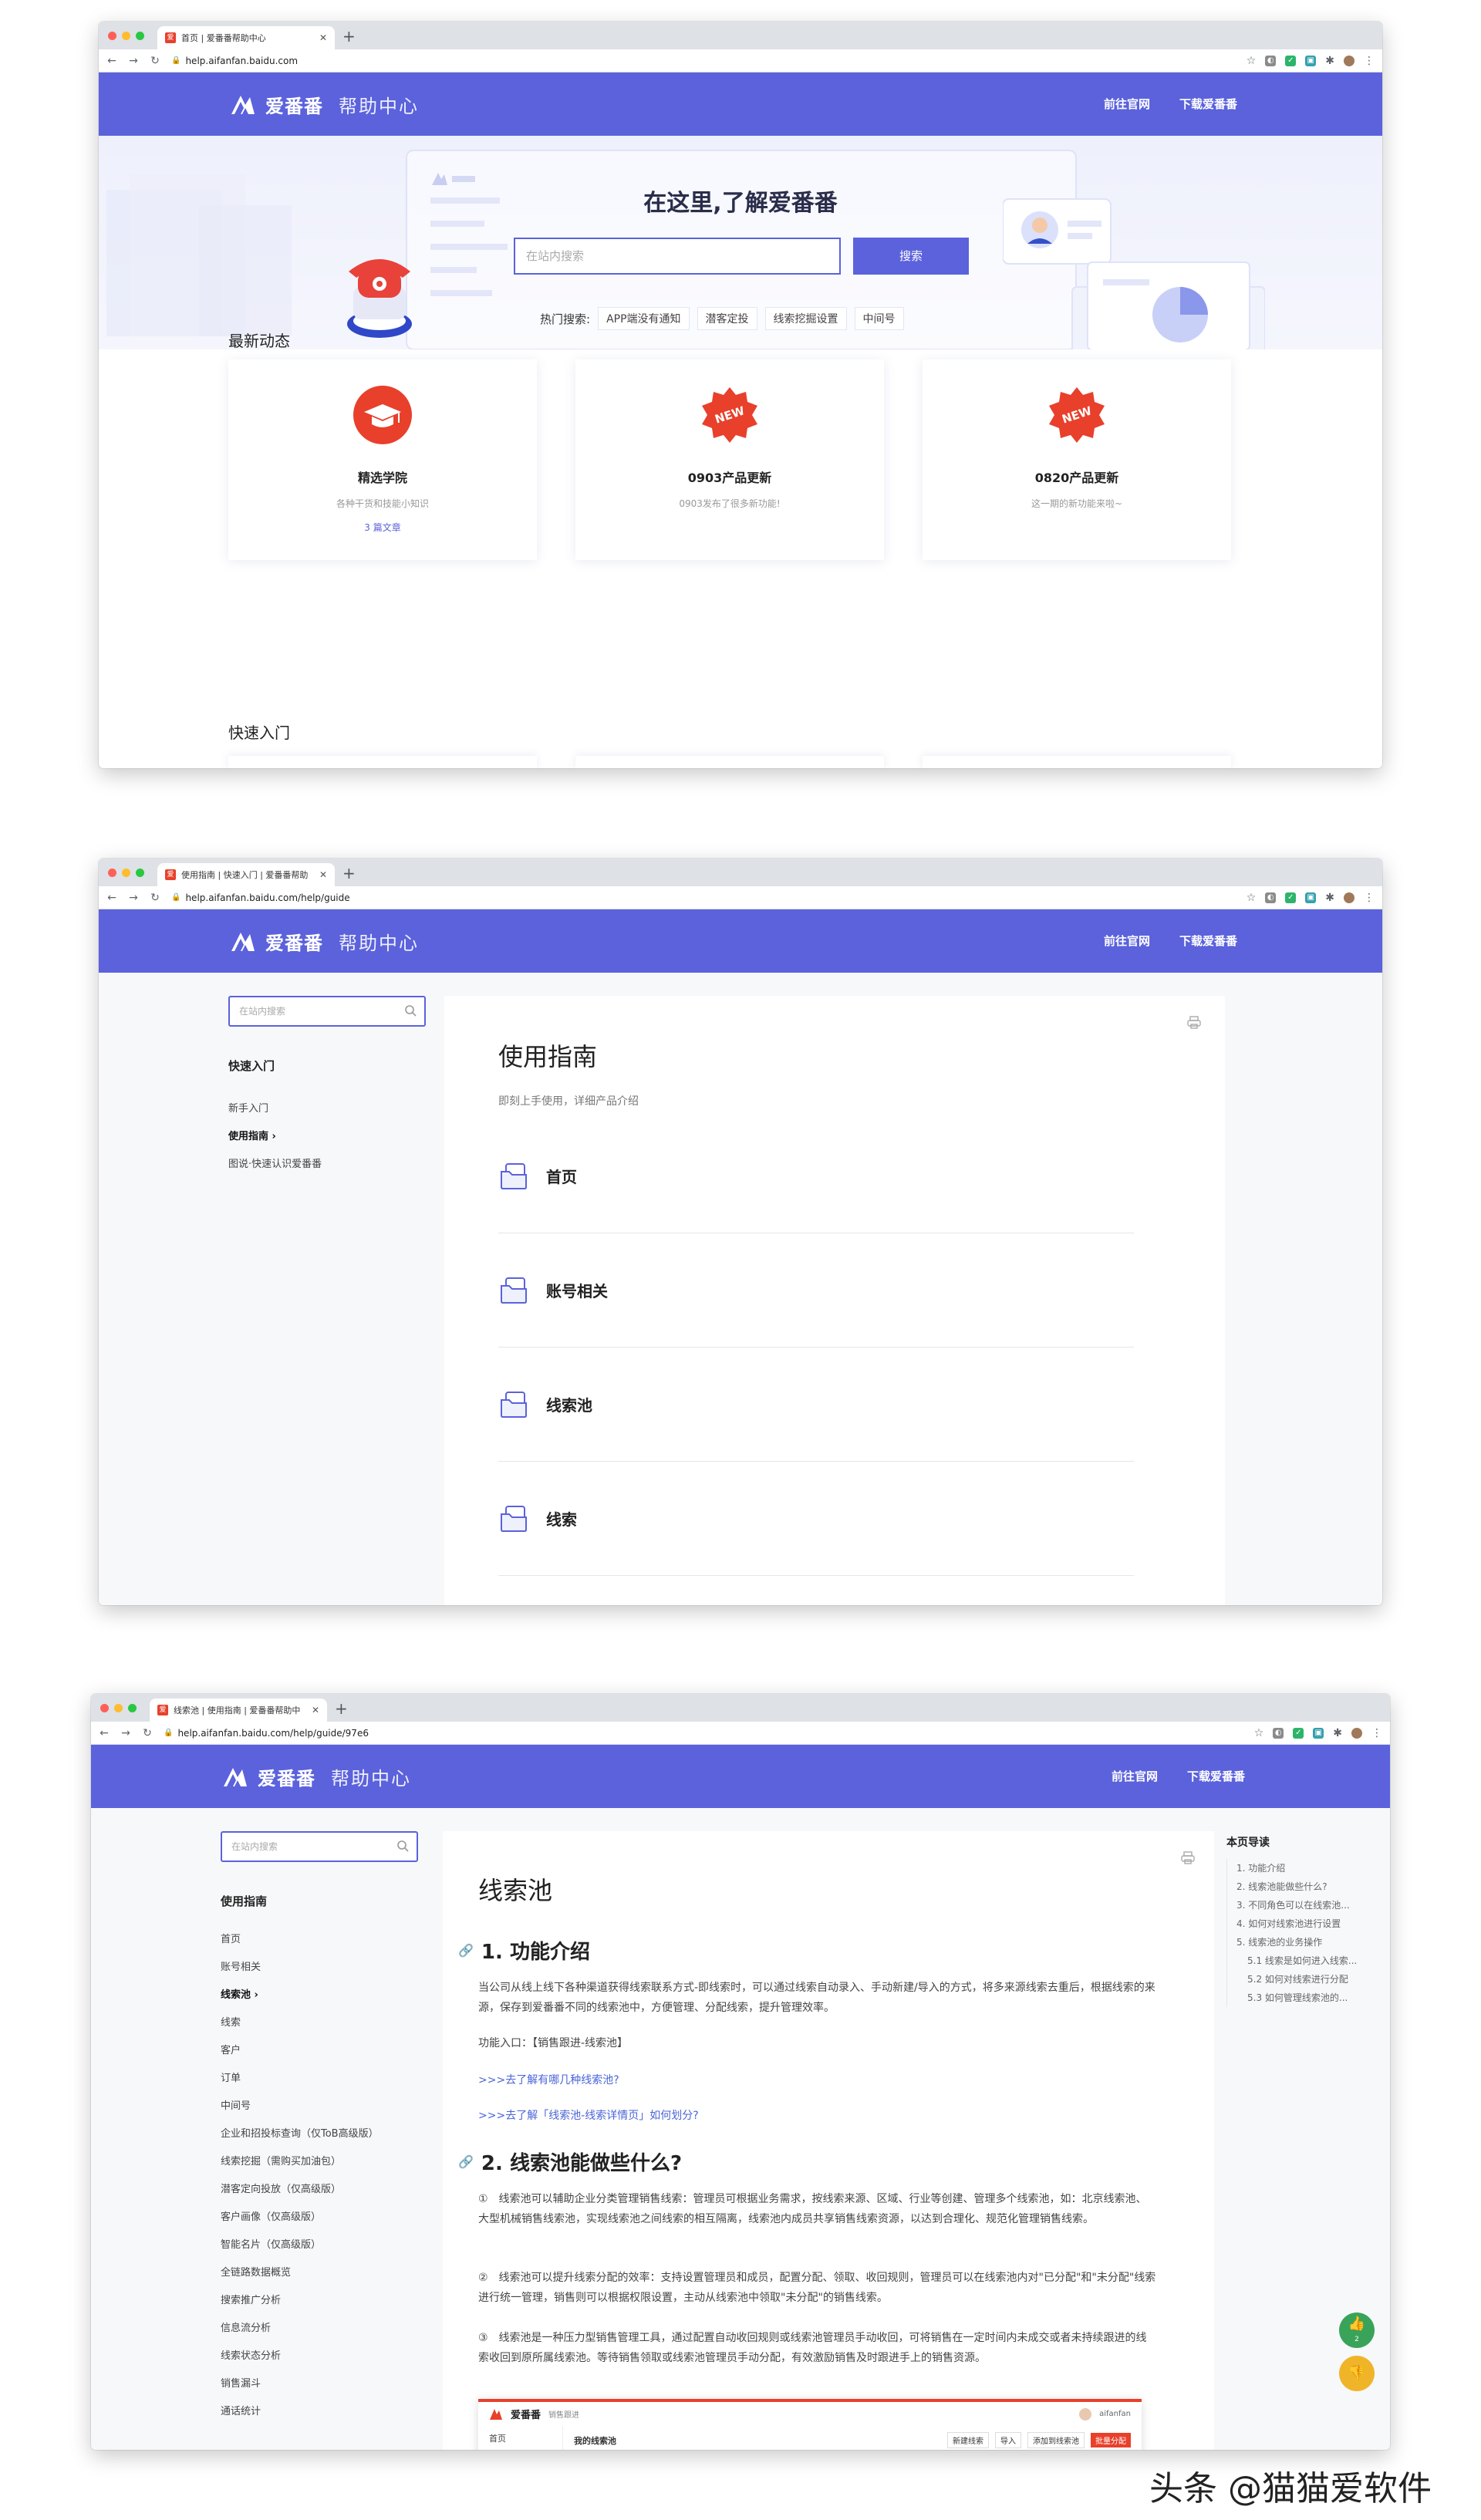 The height and width of the screenshot is (2520, 1481). I want to click on sidebar-item: 中间号, so click(319, 2106).